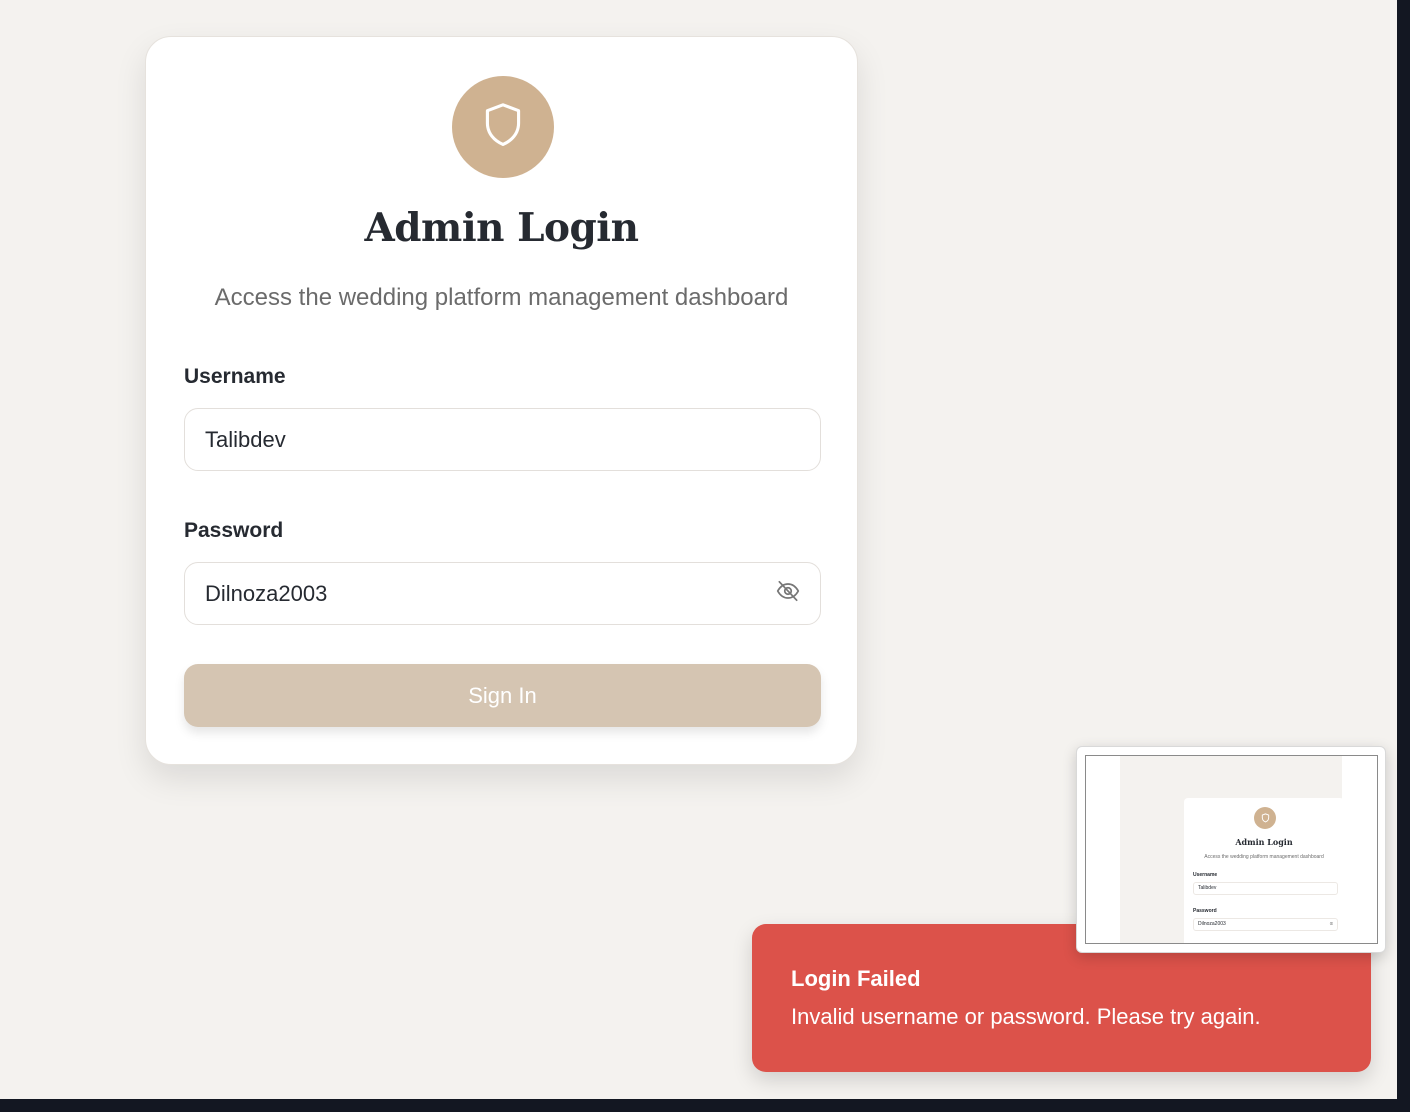  Describe the element at coordinates (1205, 875) in the screenshot. I see `thumbnail-username-label: Username` at that location.